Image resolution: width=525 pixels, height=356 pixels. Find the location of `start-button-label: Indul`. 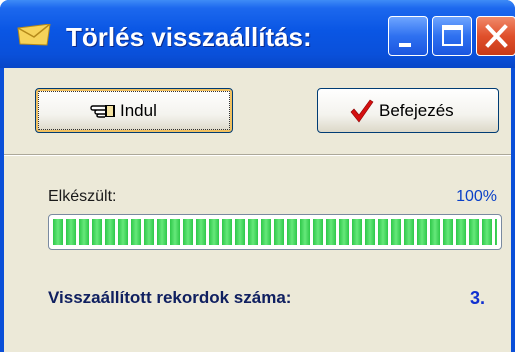

start-button-label: Indul is located at coordinates (138, 110).